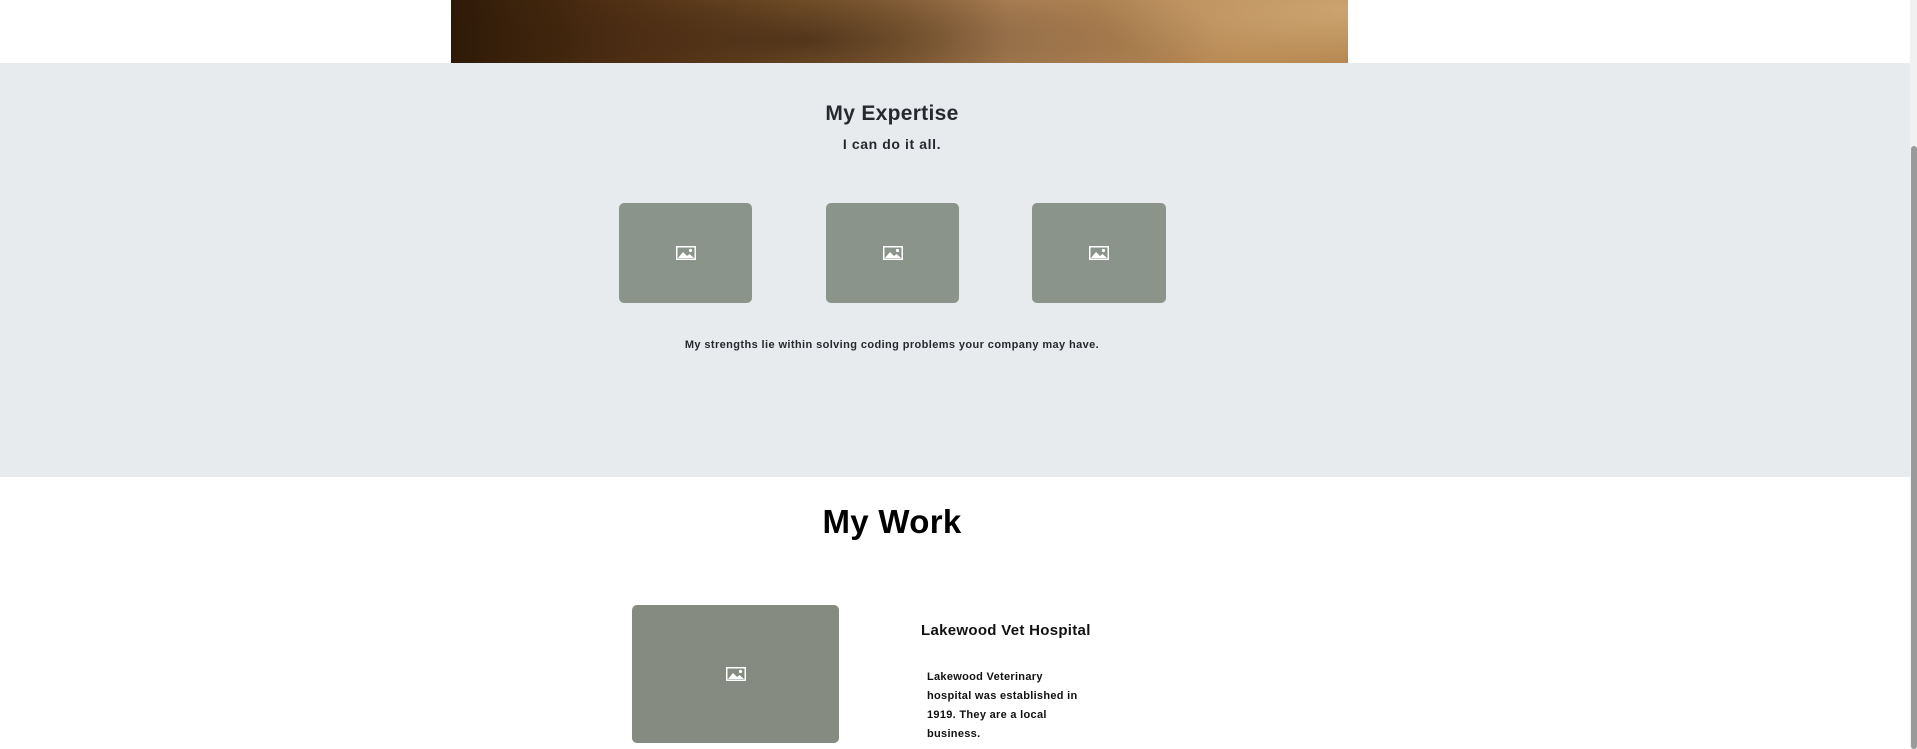 The width and height of the screenshot is (1917, 749). What do you see at coordinates (892, 113) in the screenshot?
I see `expertise-title: My Expertise` at bounding box center [892, 113].